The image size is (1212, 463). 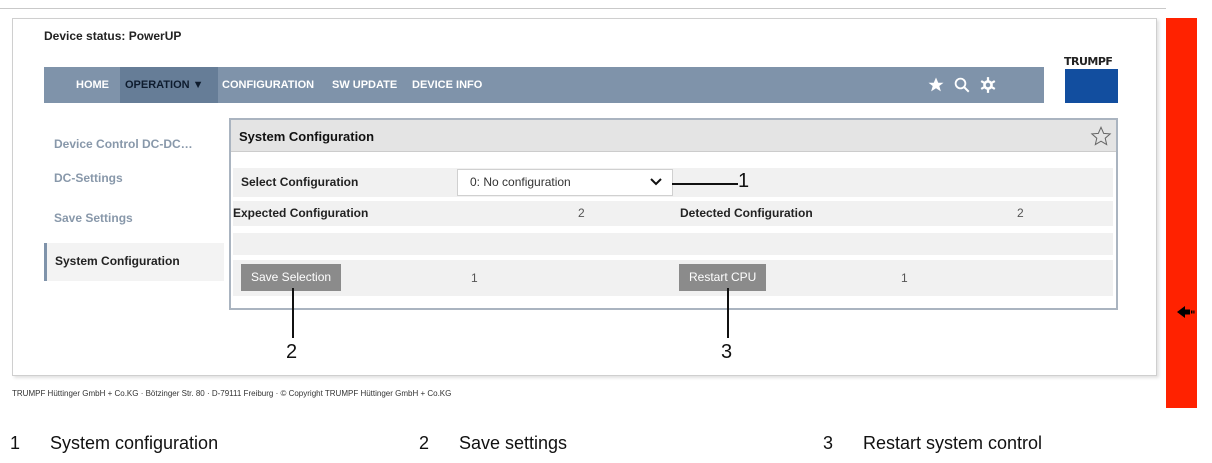 What do you see at coordinates (291, 277) in the screenshot?
I see `save-selection-button: Save Selection` at bounding box center [291, 277].